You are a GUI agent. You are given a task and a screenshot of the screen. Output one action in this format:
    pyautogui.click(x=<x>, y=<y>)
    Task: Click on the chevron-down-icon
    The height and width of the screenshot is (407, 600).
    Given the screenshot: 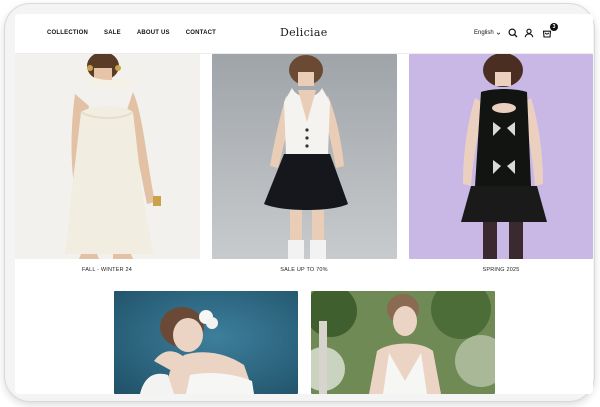 What is the action you would take?
    pyautogui.click(x=498, y=33)
    